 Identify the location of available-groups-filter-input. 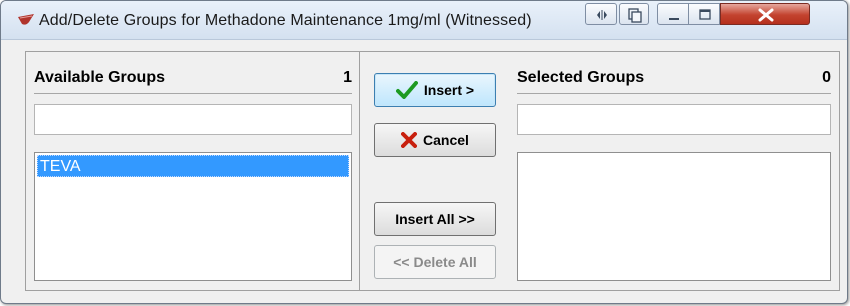
(193, 119).